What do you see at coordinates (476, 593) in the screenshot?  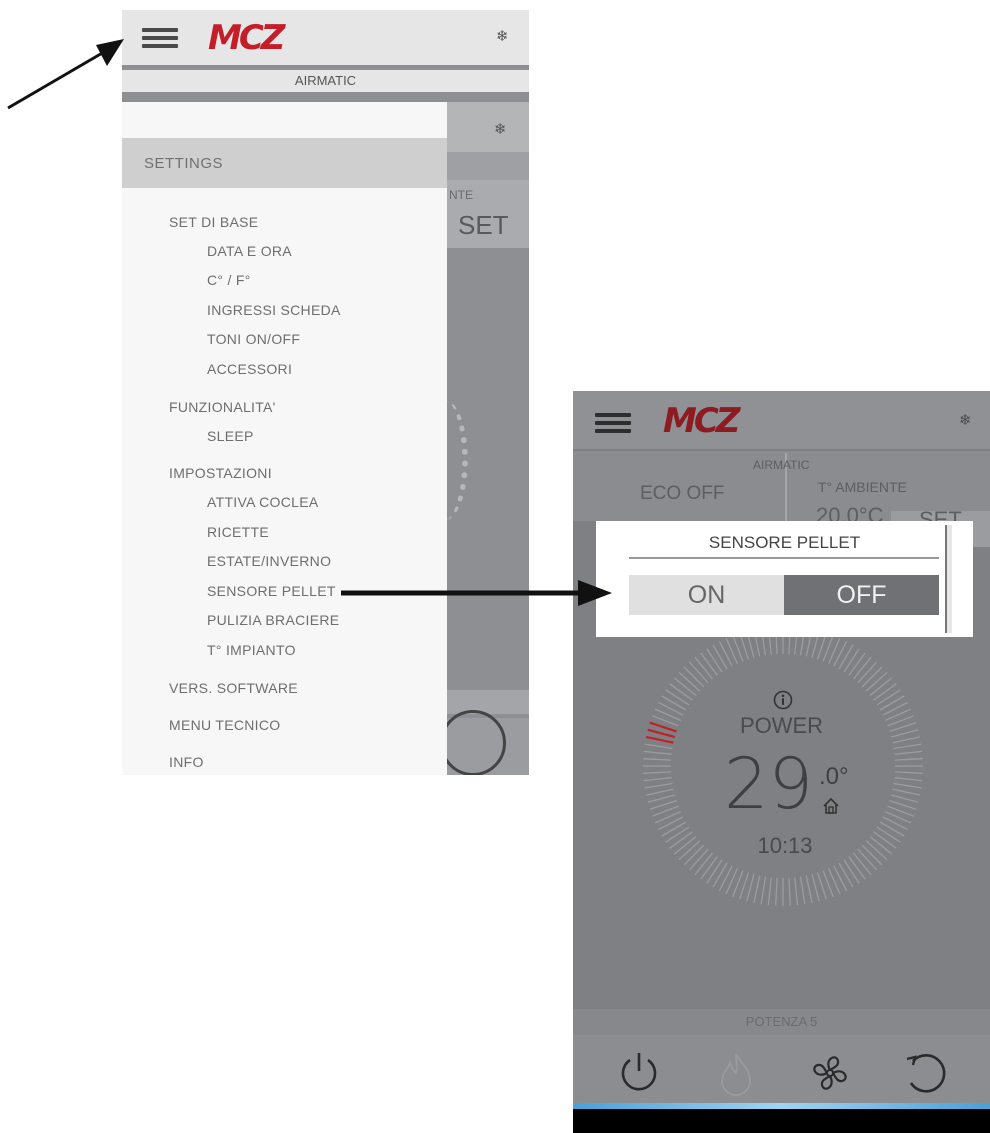 I see `arrow-to-popup` at bounding box center [476, 593].